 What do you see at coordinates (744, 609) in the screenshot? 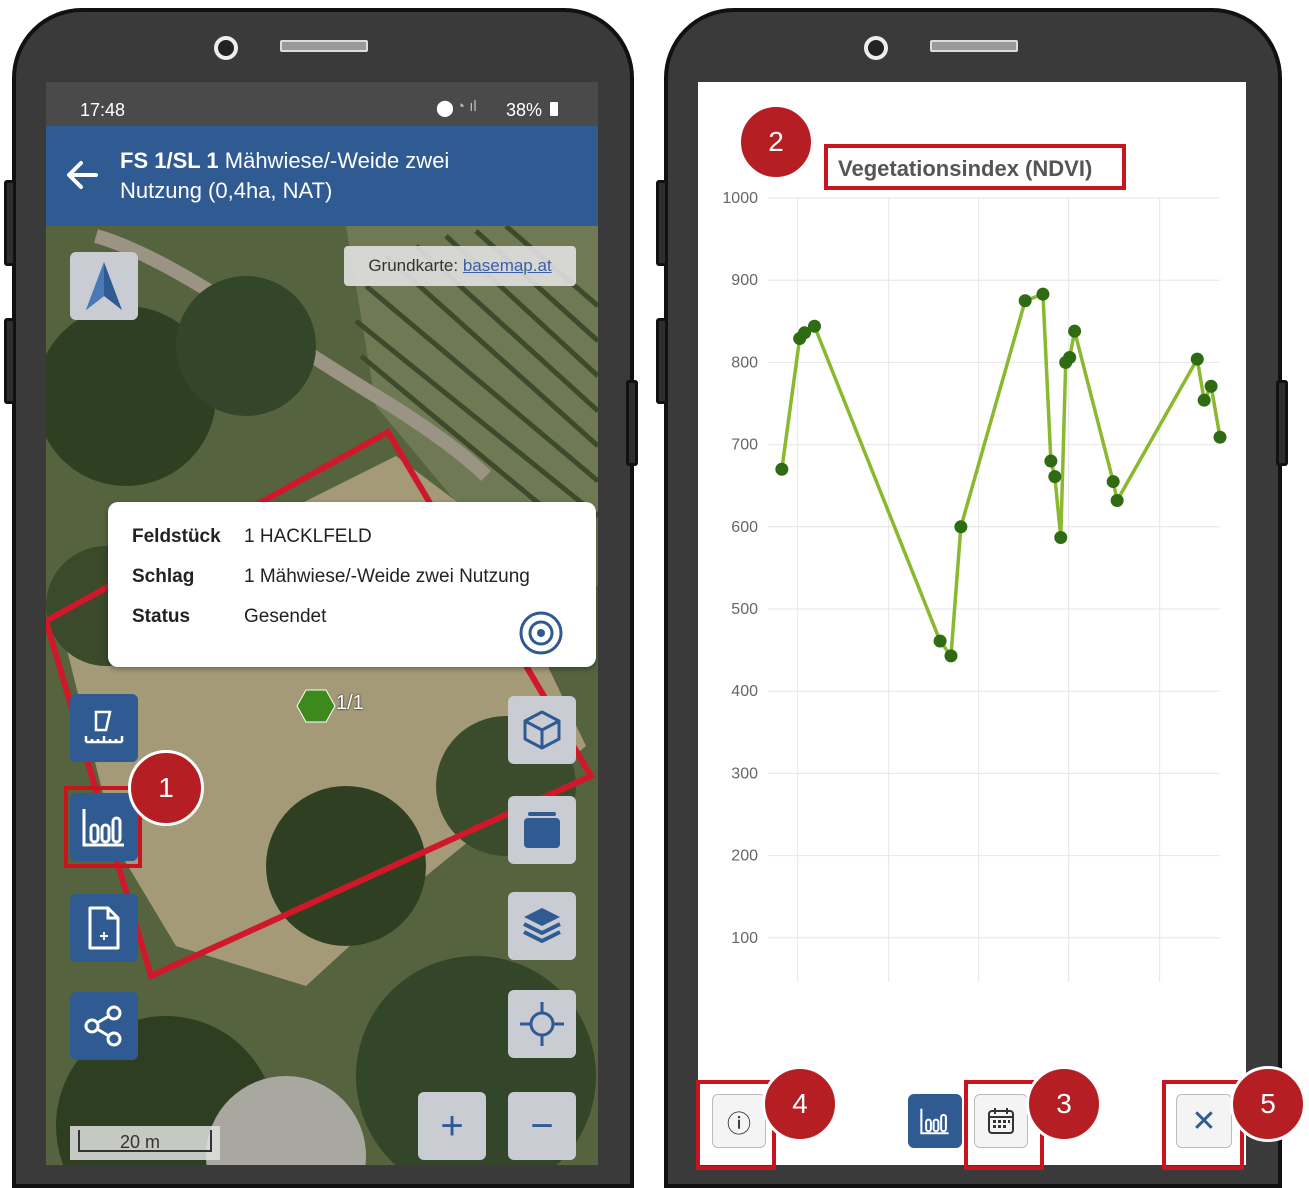
I see `y-tick-label: 500` at bounding box center [744, 609].